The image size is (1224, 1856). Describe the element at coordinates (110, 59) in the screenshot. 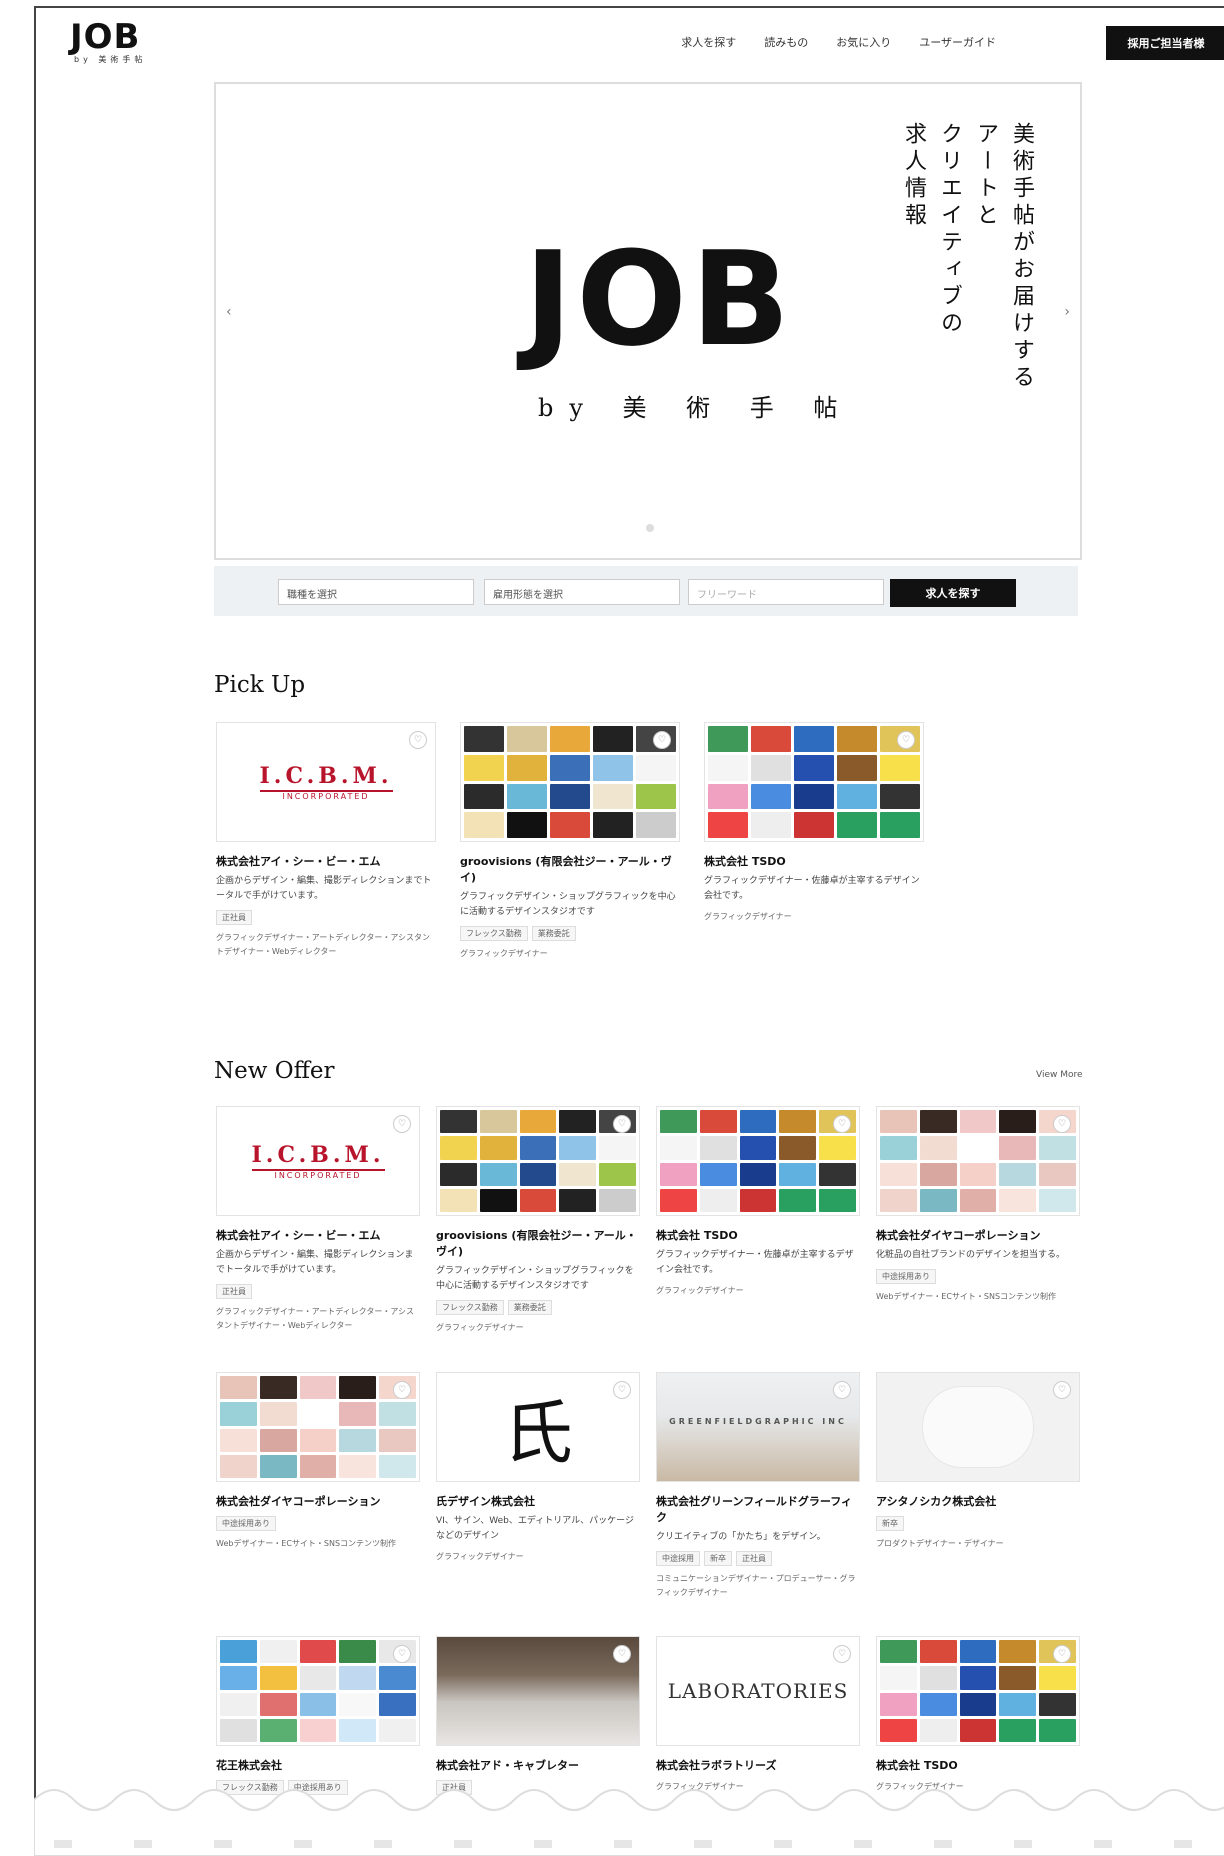

I see `logo-subtext: by 美術手帖` at that location.